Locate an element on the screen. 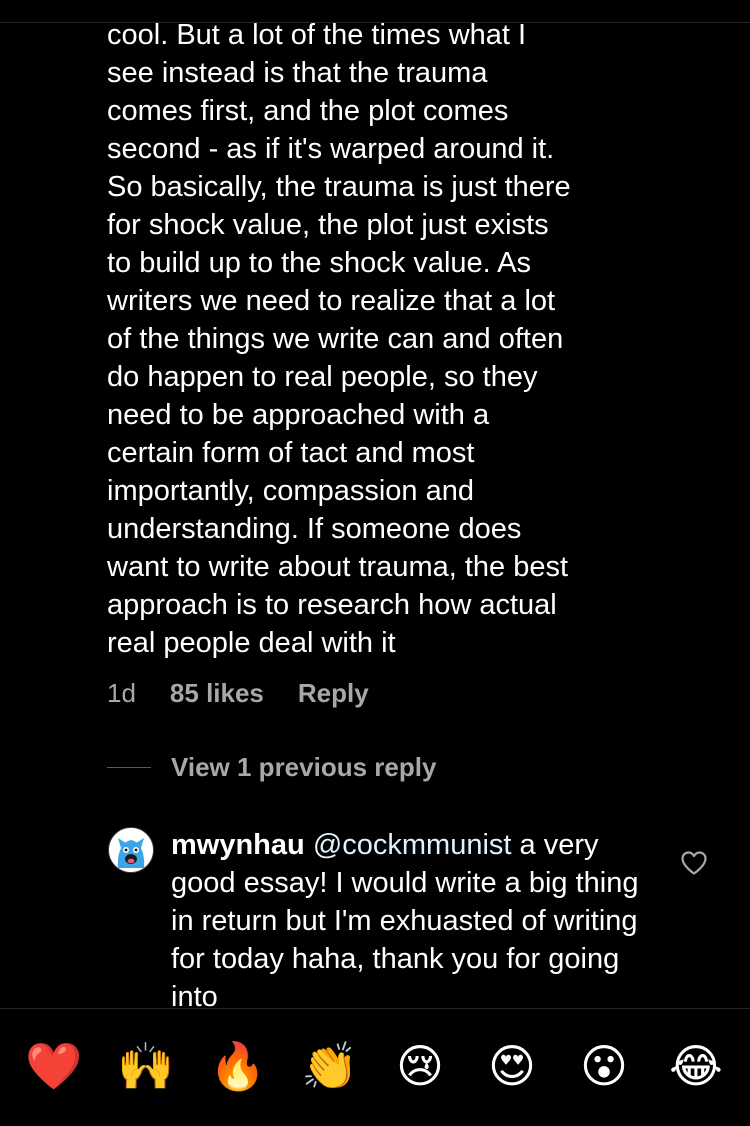 The image size is (750, 1126). comment-timestamp: 1d is located at coordinates (121, 692).